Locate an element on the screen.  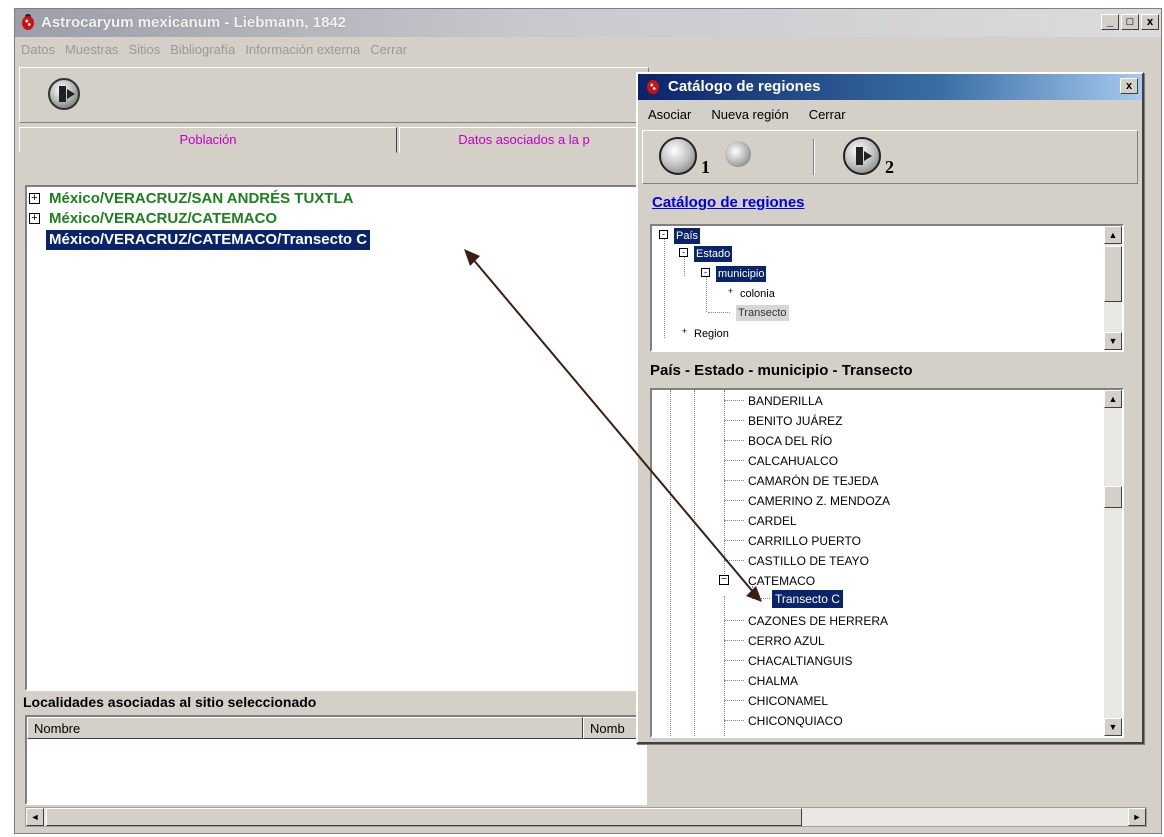
municipio-item: BENITO JUÁREZ is located at coordinates (795, 421).